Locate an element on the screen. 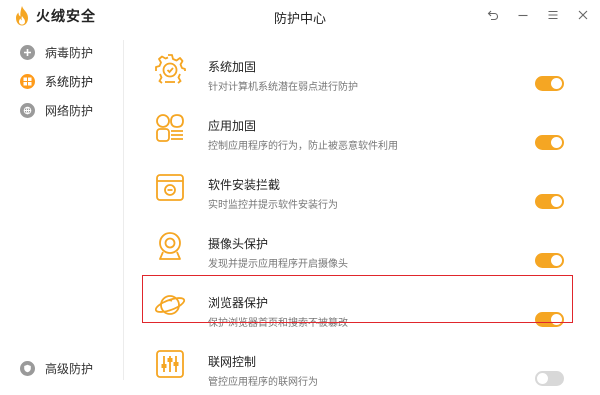 The height and width of the screenshot is (395, 600). list-item-webcam-protection: 摄像头保护 发现并提示应用程序开启摄像头 is located at coordinates (362, 250).